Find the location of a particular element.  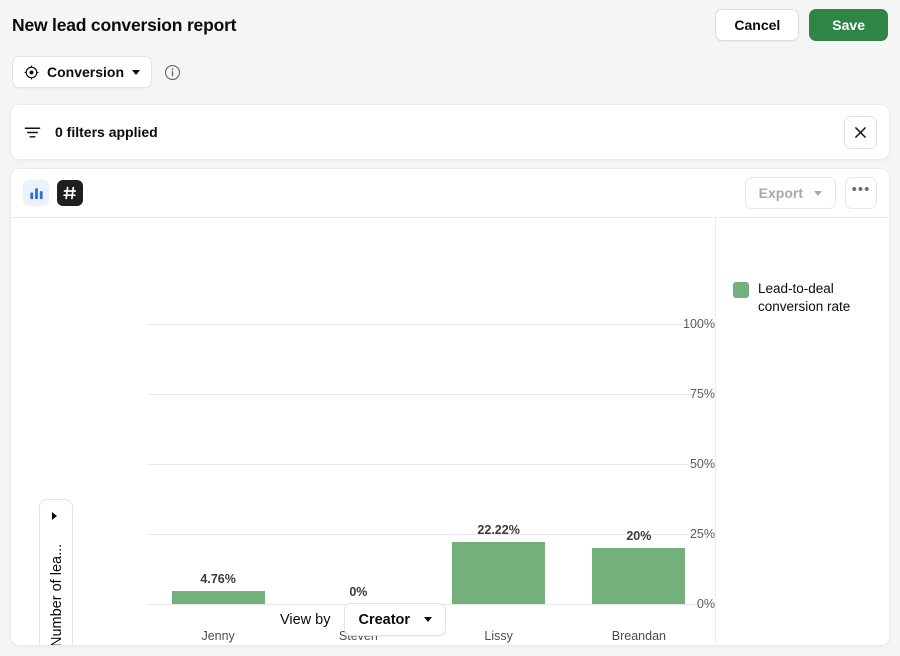

view-by-dropdown: Creator is located at coordinates (395, 619).